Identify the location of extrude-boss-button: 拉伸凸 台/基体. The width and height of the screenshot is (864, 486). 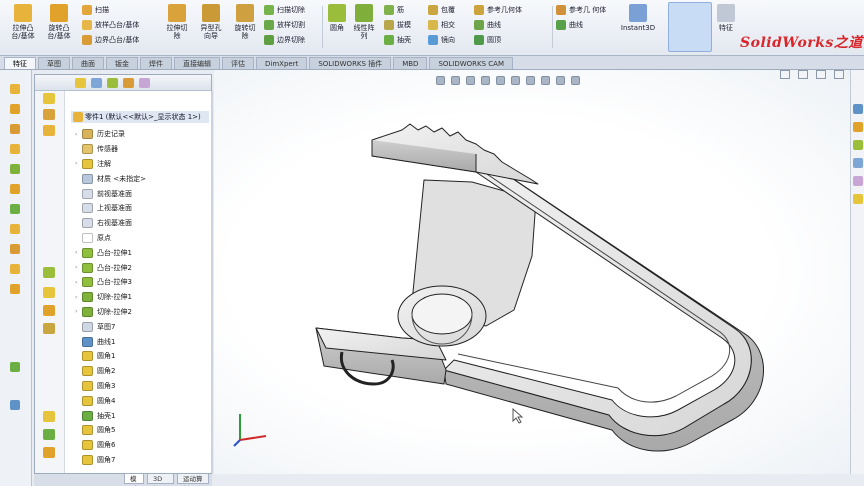
(23, 27).